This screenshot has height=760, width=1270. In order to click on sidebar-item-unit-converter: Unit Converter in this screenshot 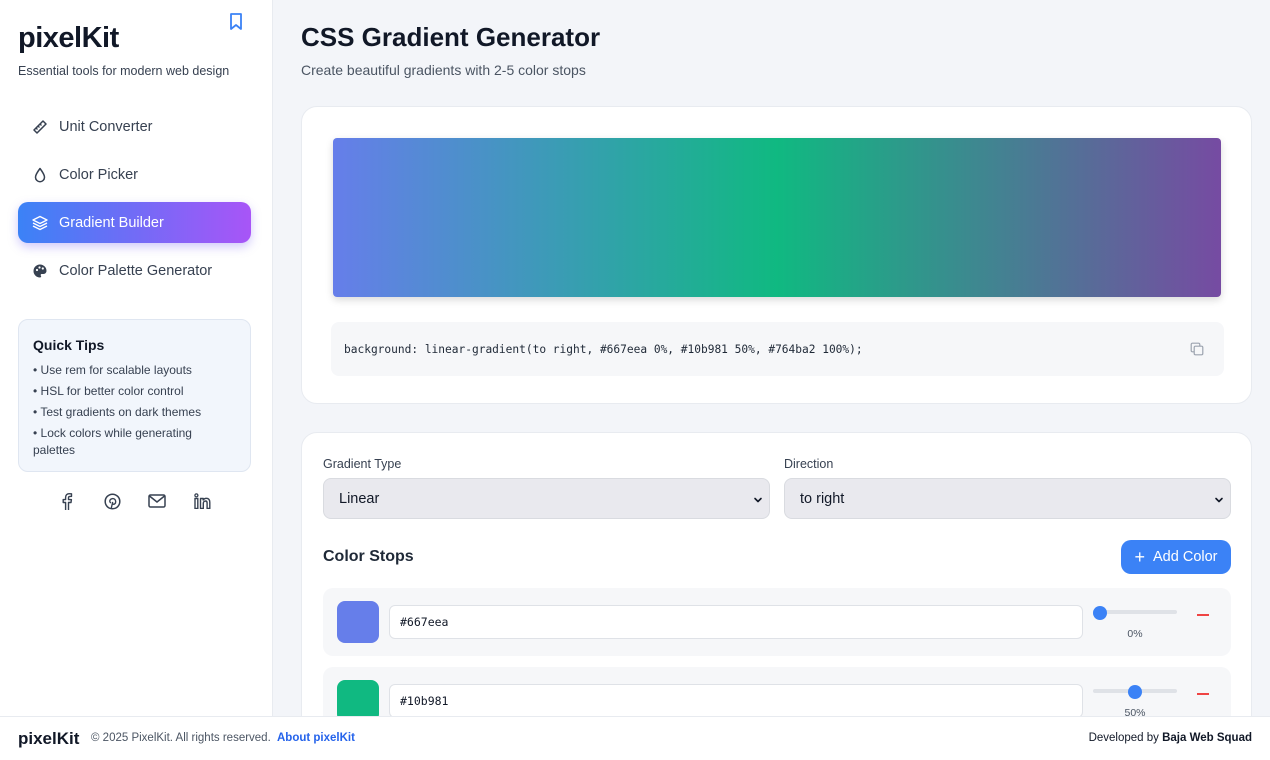, I will do `click(134, 126)`.